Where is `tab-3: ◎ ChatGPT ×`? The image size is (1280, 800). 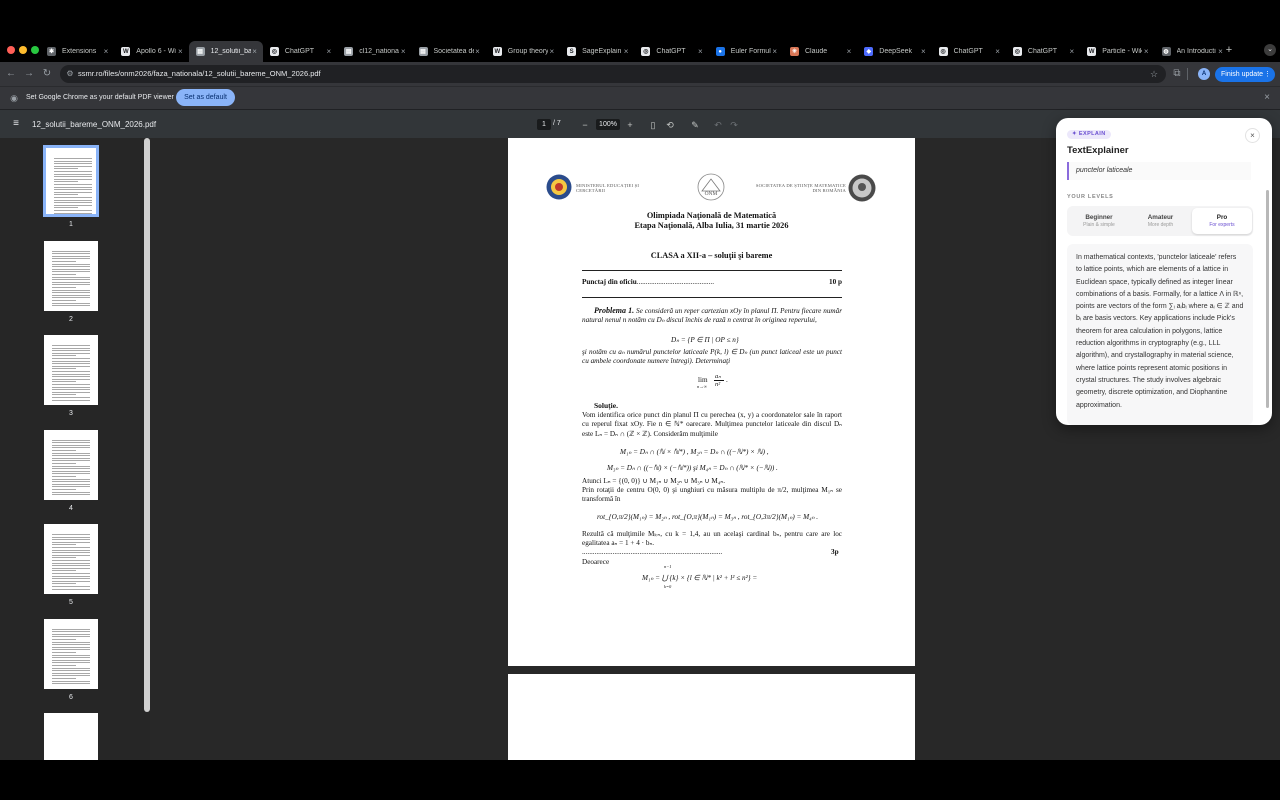 tab-3: ◎ ChatGPT × is located at coordinates (300, 51).